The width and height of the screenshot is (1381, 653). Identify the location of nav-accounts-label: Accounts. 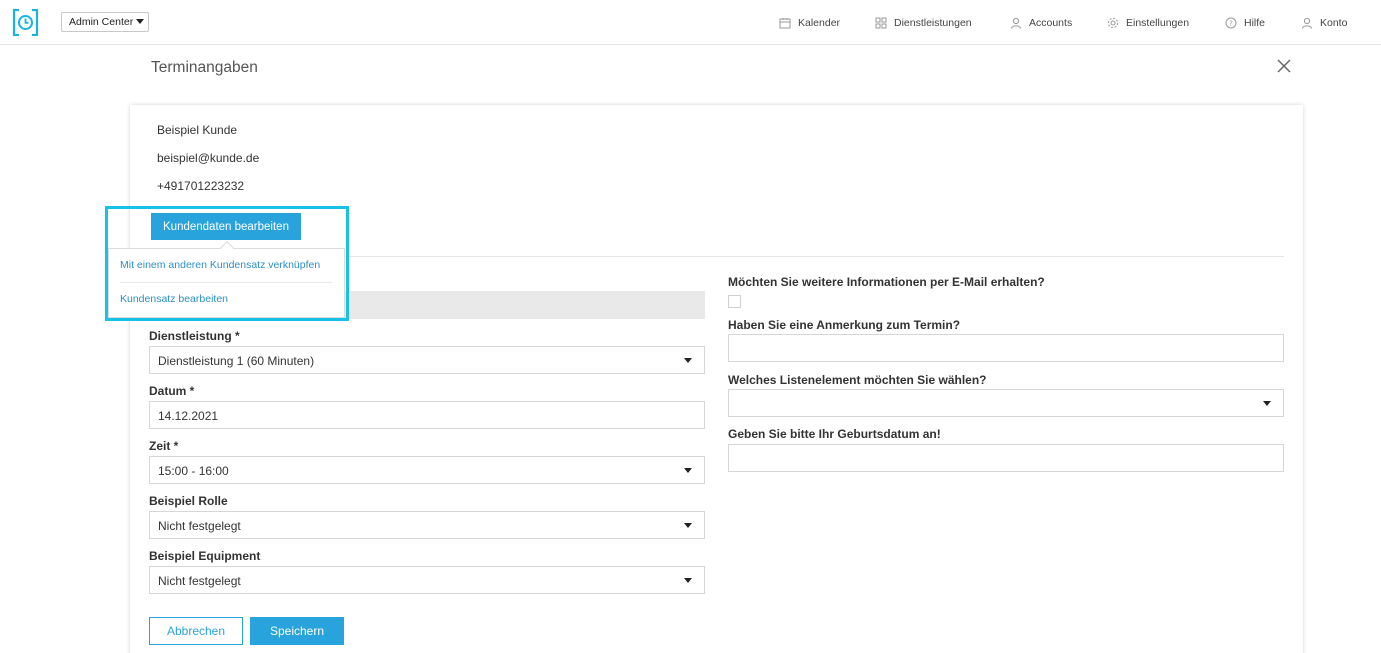
(1051, 22).